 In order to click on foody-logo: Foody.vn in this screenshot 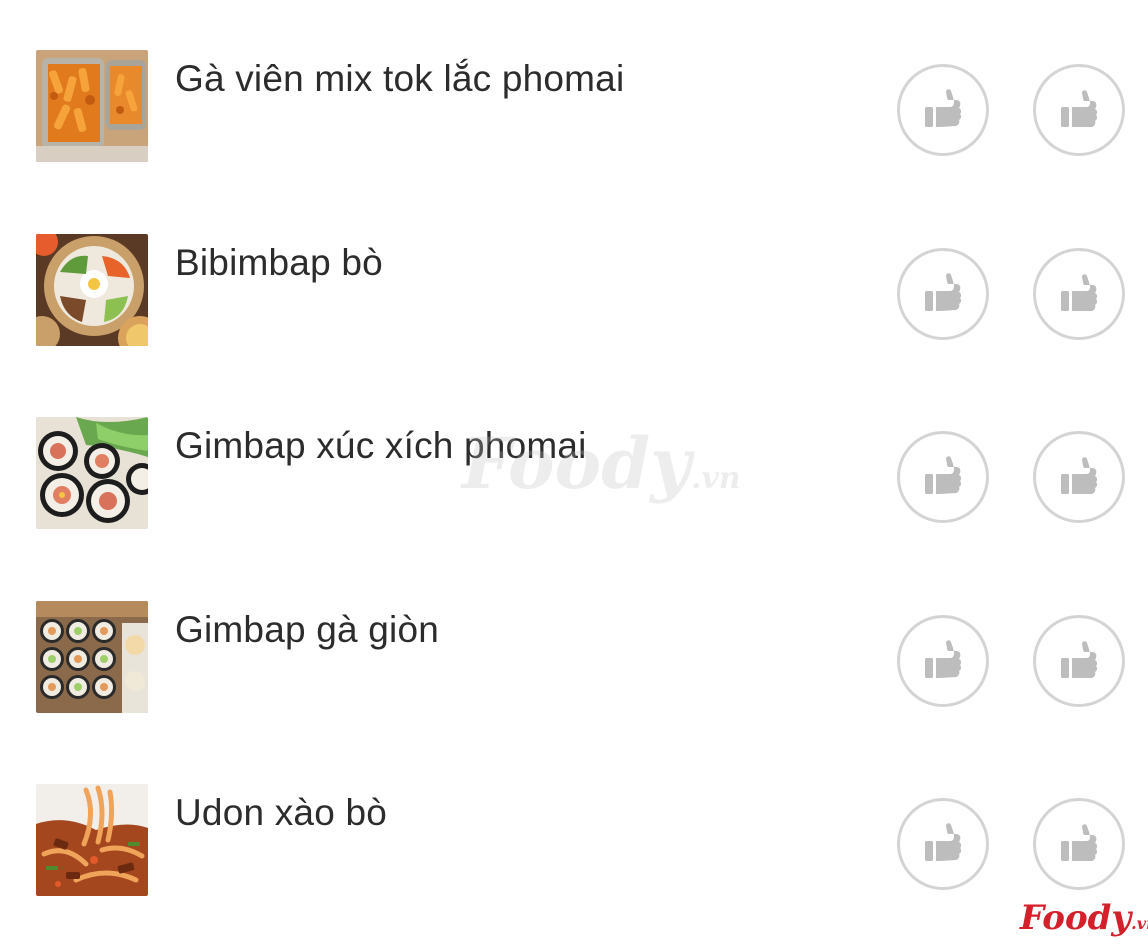, I will do `click(1084, 918)`.